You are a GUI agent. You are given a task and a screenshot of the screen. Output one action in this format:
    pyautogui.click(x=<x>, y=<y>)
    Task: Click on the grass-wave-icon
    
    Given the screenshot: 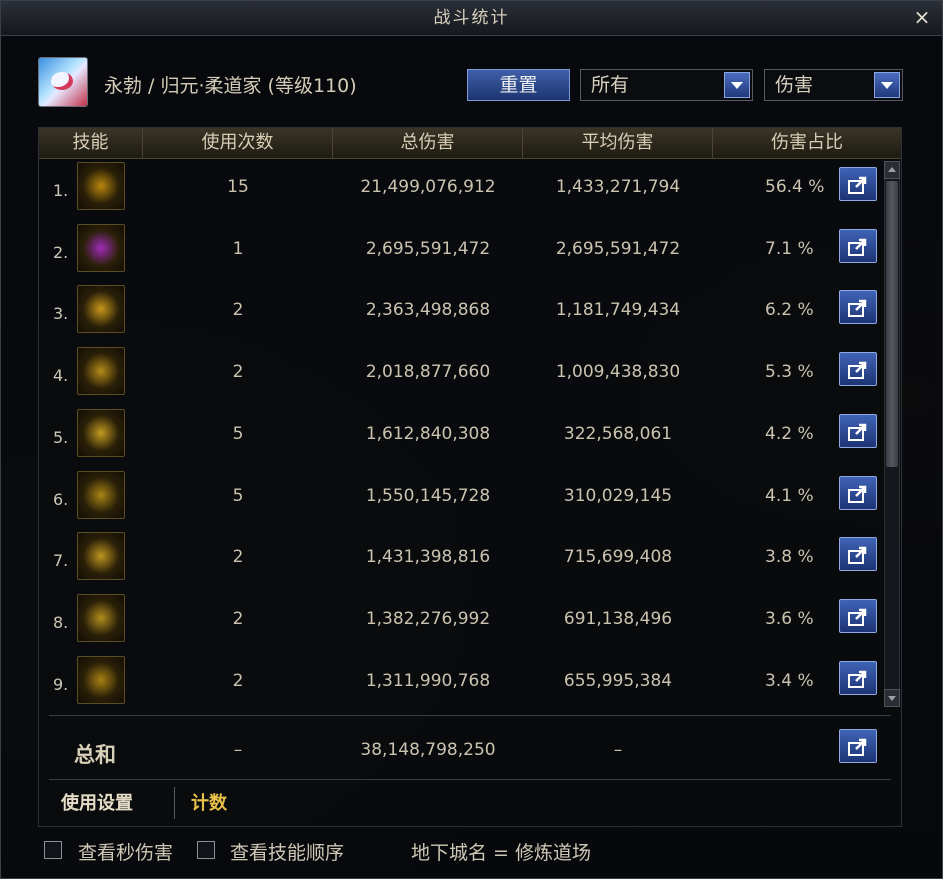 What is the action you would take?
    pyautogui.click(x=101, y=679)
    